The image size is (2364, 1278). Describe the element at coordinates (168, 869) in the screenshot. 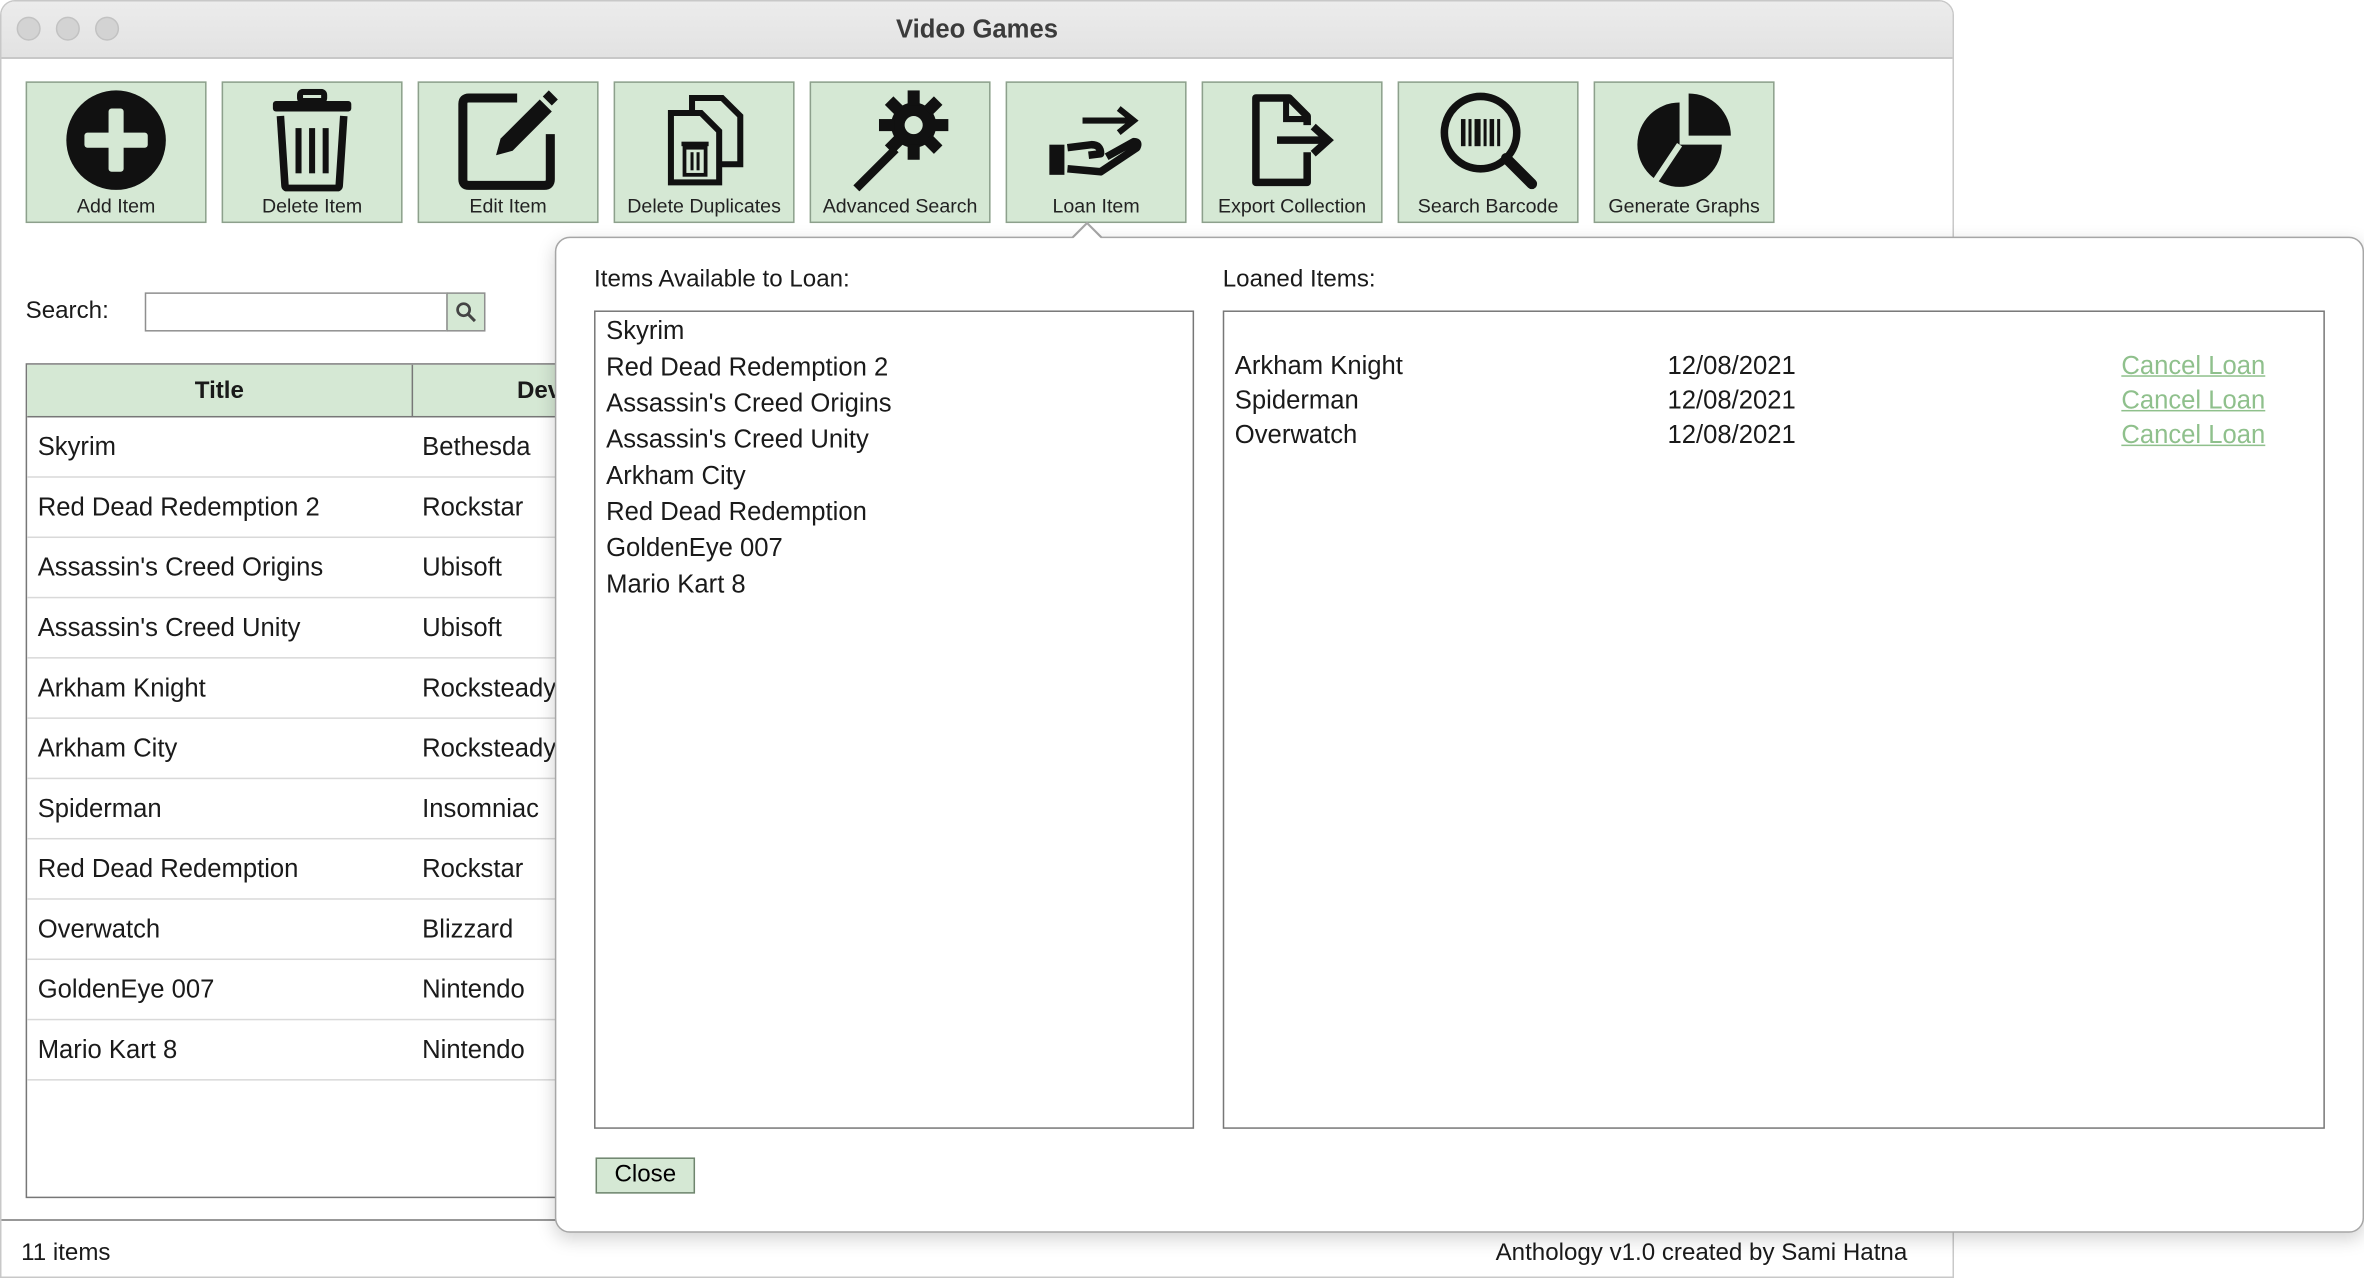

I see `cell-title: Red Dead Redemption` at that location.